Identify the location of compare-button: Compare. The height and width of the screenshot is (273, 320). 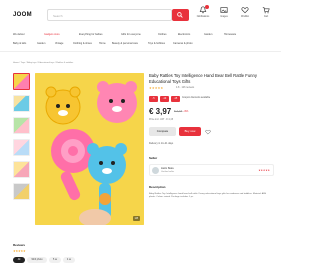
(162, 131).